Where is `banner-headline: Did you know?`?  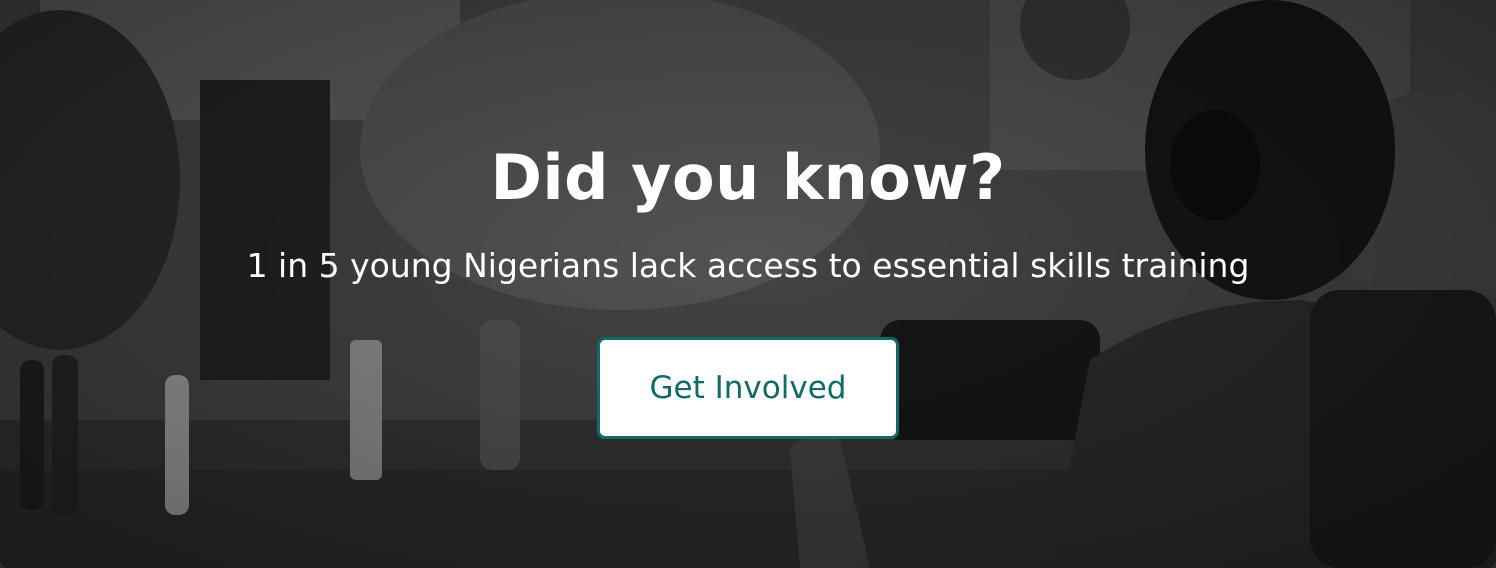
banner-headline: Did you know? is located at coordinates (748, 177).